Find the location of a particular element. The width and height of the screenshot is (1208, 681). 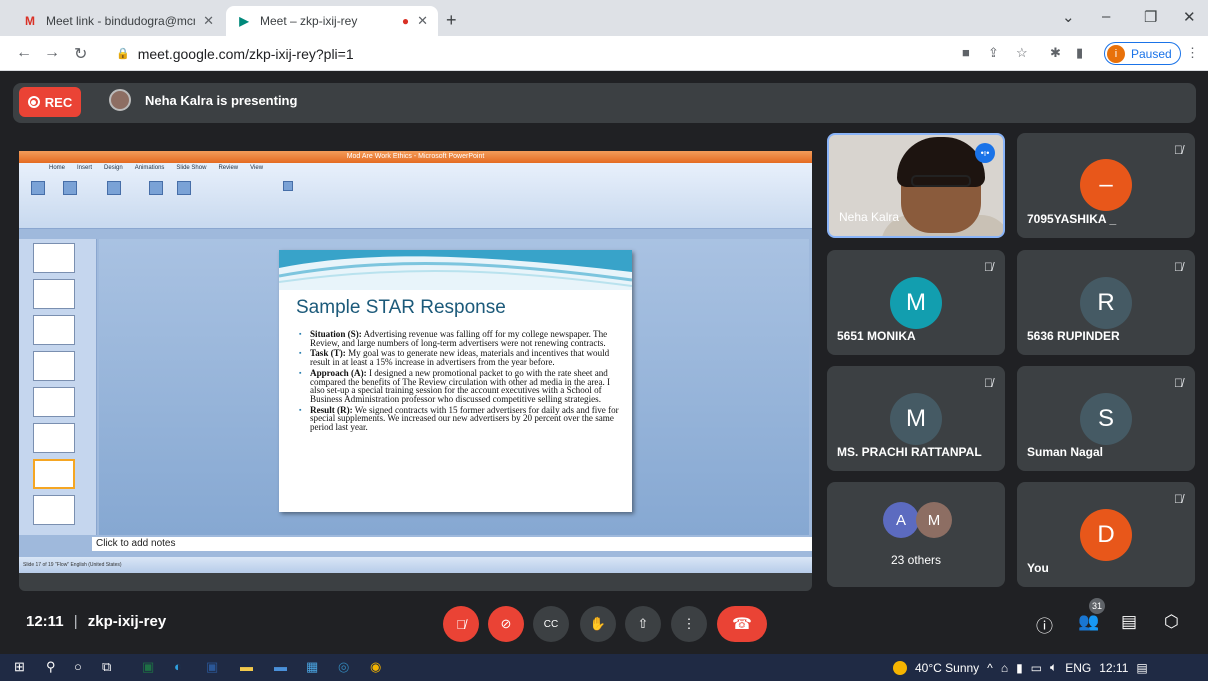

lock-icon: 🔒 is located at coordinates (123, 54).